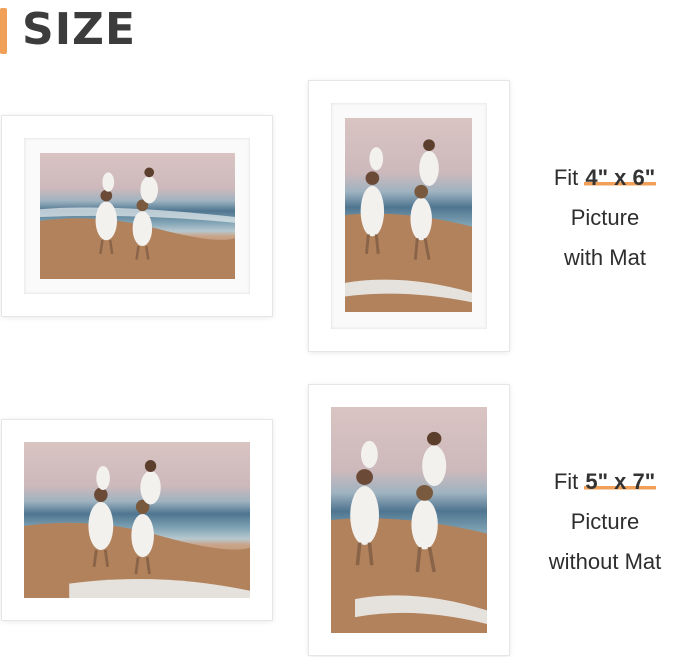  I want to click on page-title: SIZE, so click(79, 29).